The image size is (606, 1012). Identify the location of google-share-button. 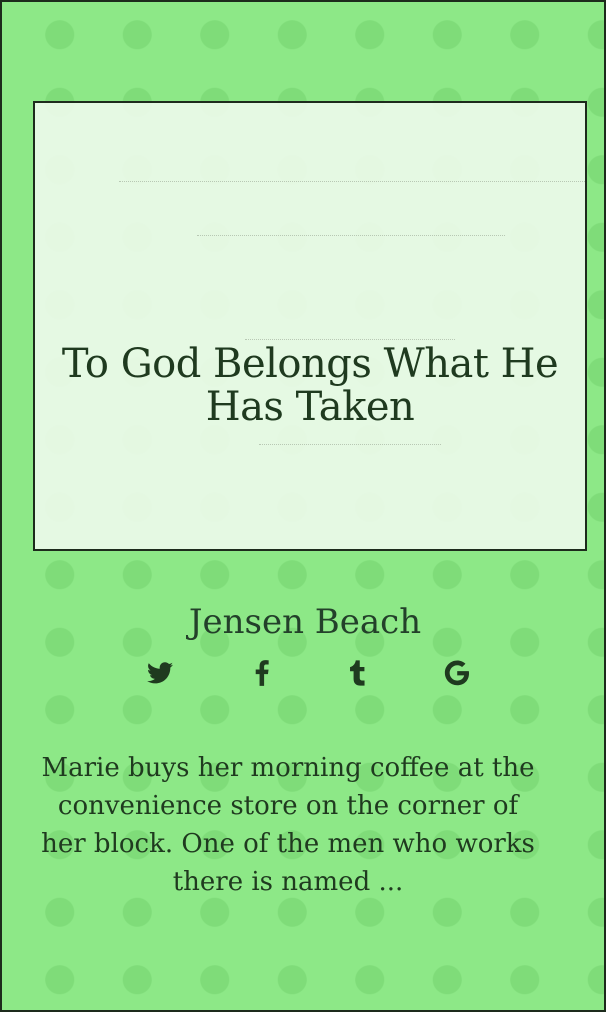
(457, 673).